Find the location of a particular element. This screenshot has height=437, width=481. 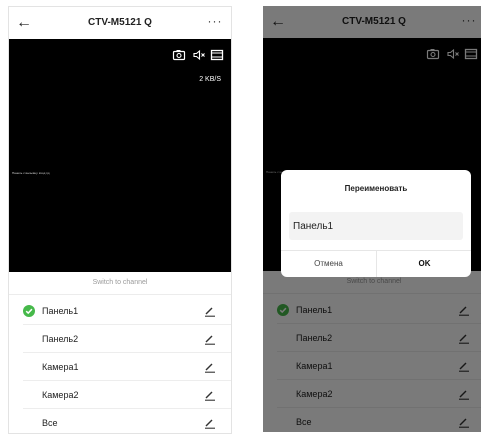

back-button: ← is located at coordinates (24, 23).